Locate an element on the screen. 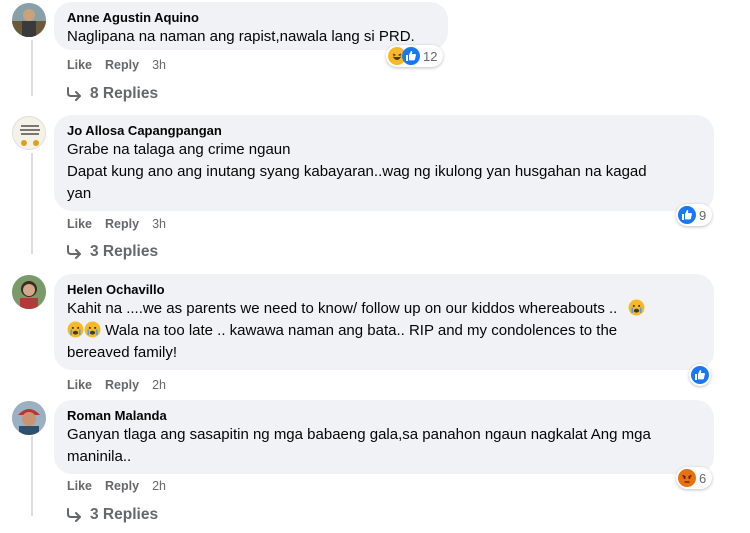 The width and height of the screenshot is (750, 533). comment-text: bereaved family! is located at coordinates (122, 352).